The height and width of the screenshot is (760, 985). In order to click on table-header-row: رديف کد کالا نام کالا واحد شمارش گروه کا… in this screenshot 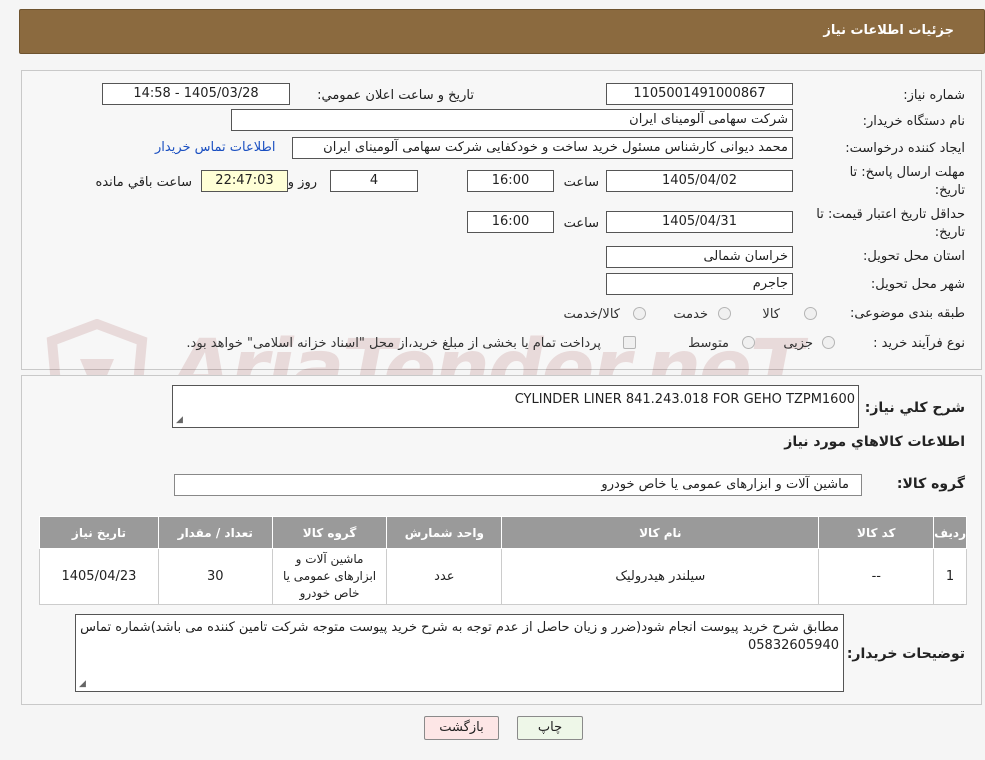, I will do `click(503, 532)`.